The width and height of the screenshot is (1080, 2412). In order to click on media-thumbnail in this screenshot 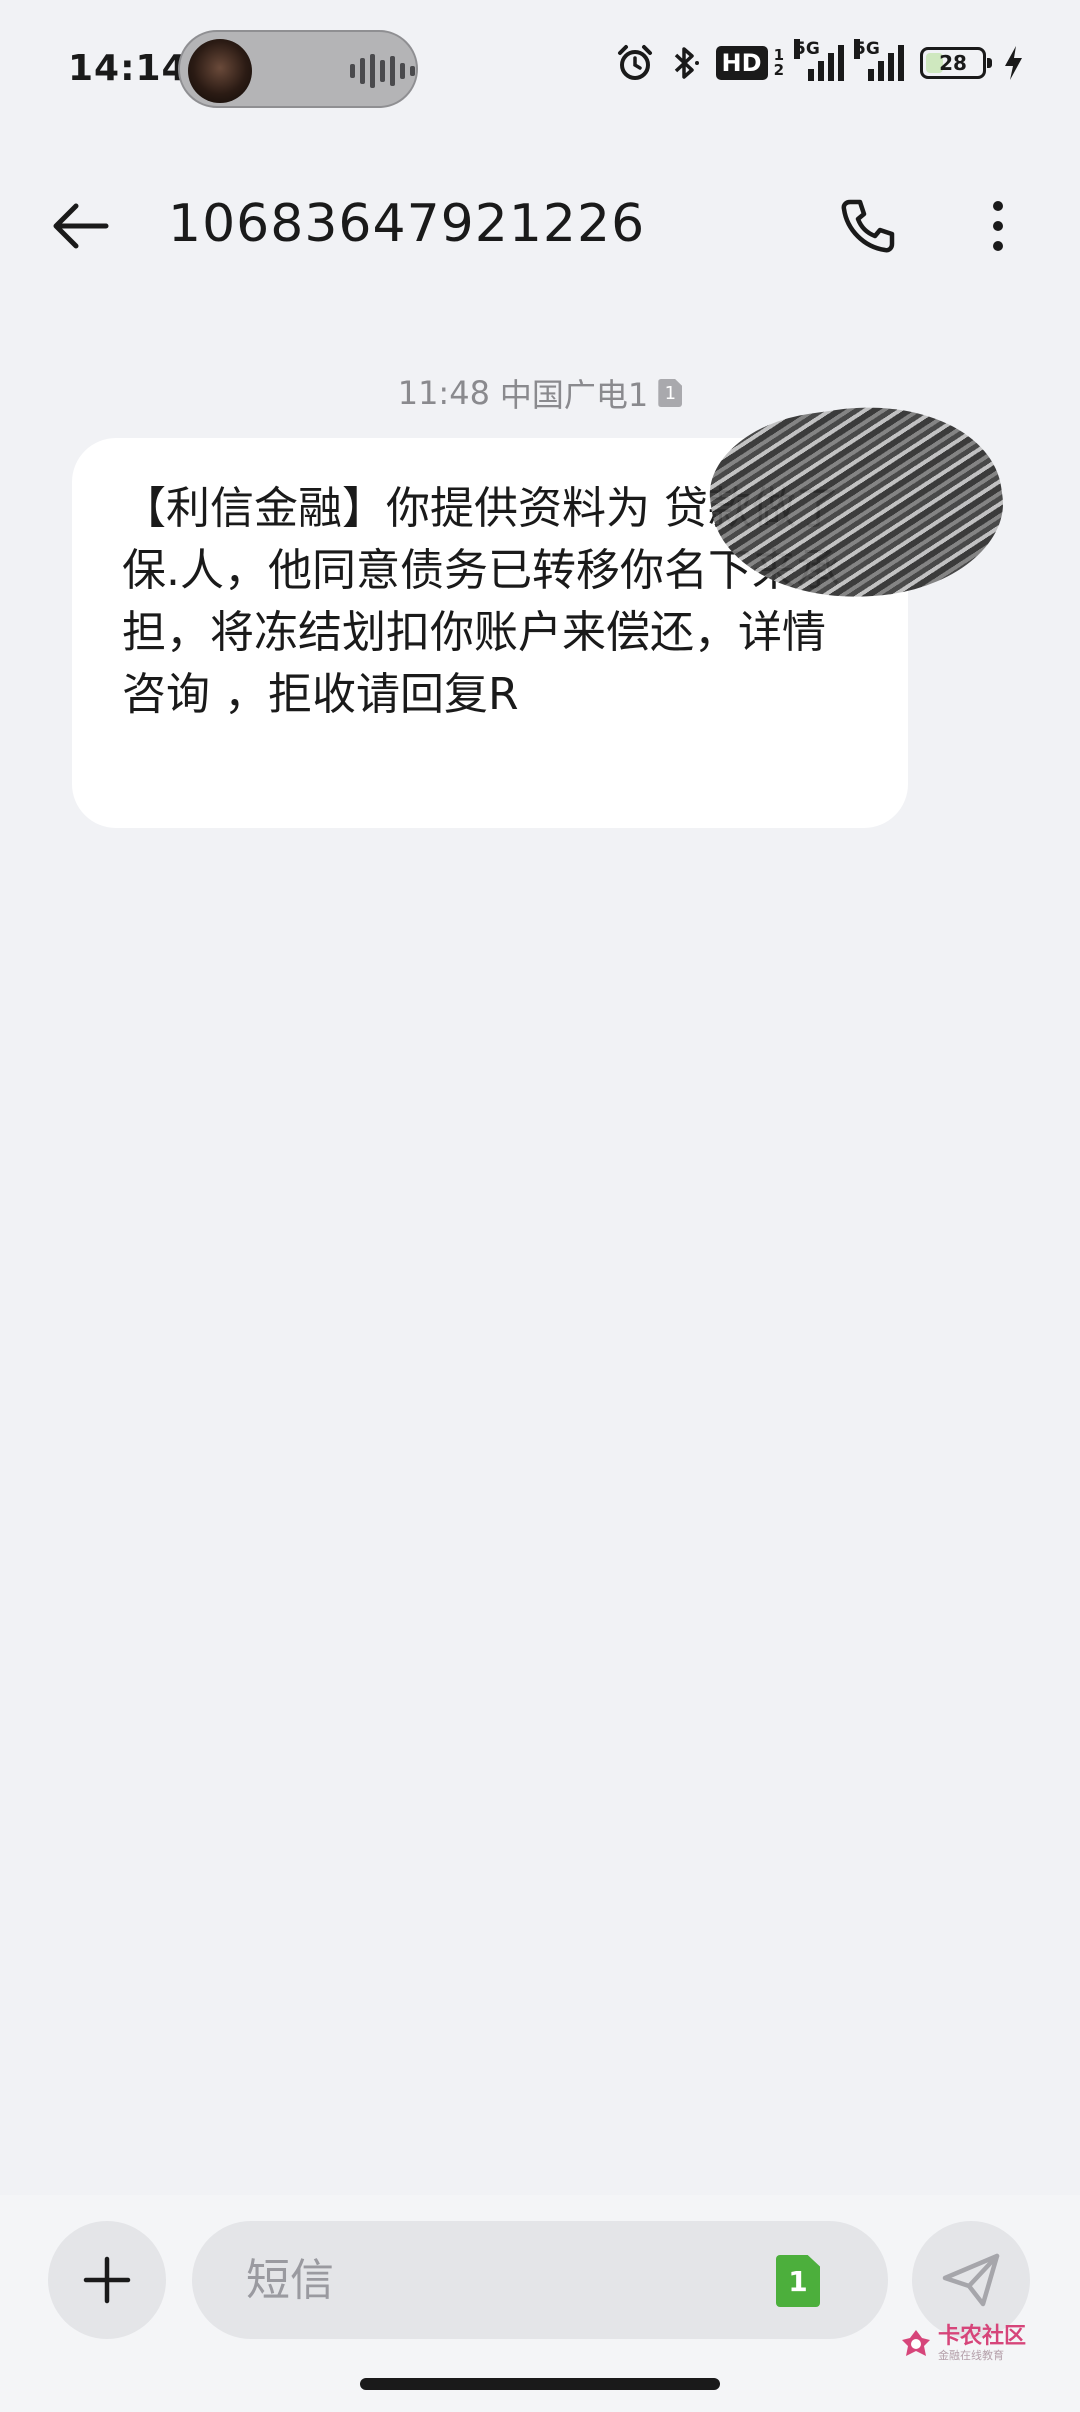, I will do `click(220, 71)`.